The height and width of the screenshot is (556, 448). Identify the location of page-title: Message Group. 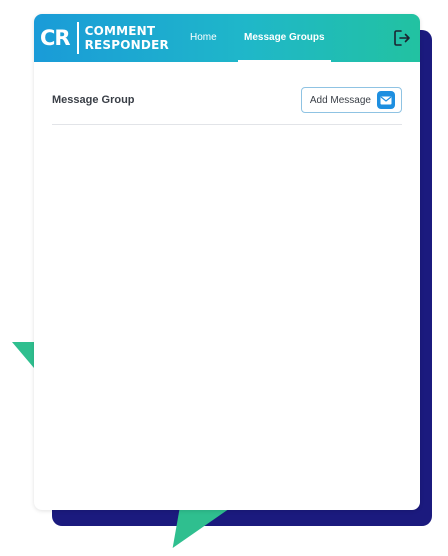
(93, 100).